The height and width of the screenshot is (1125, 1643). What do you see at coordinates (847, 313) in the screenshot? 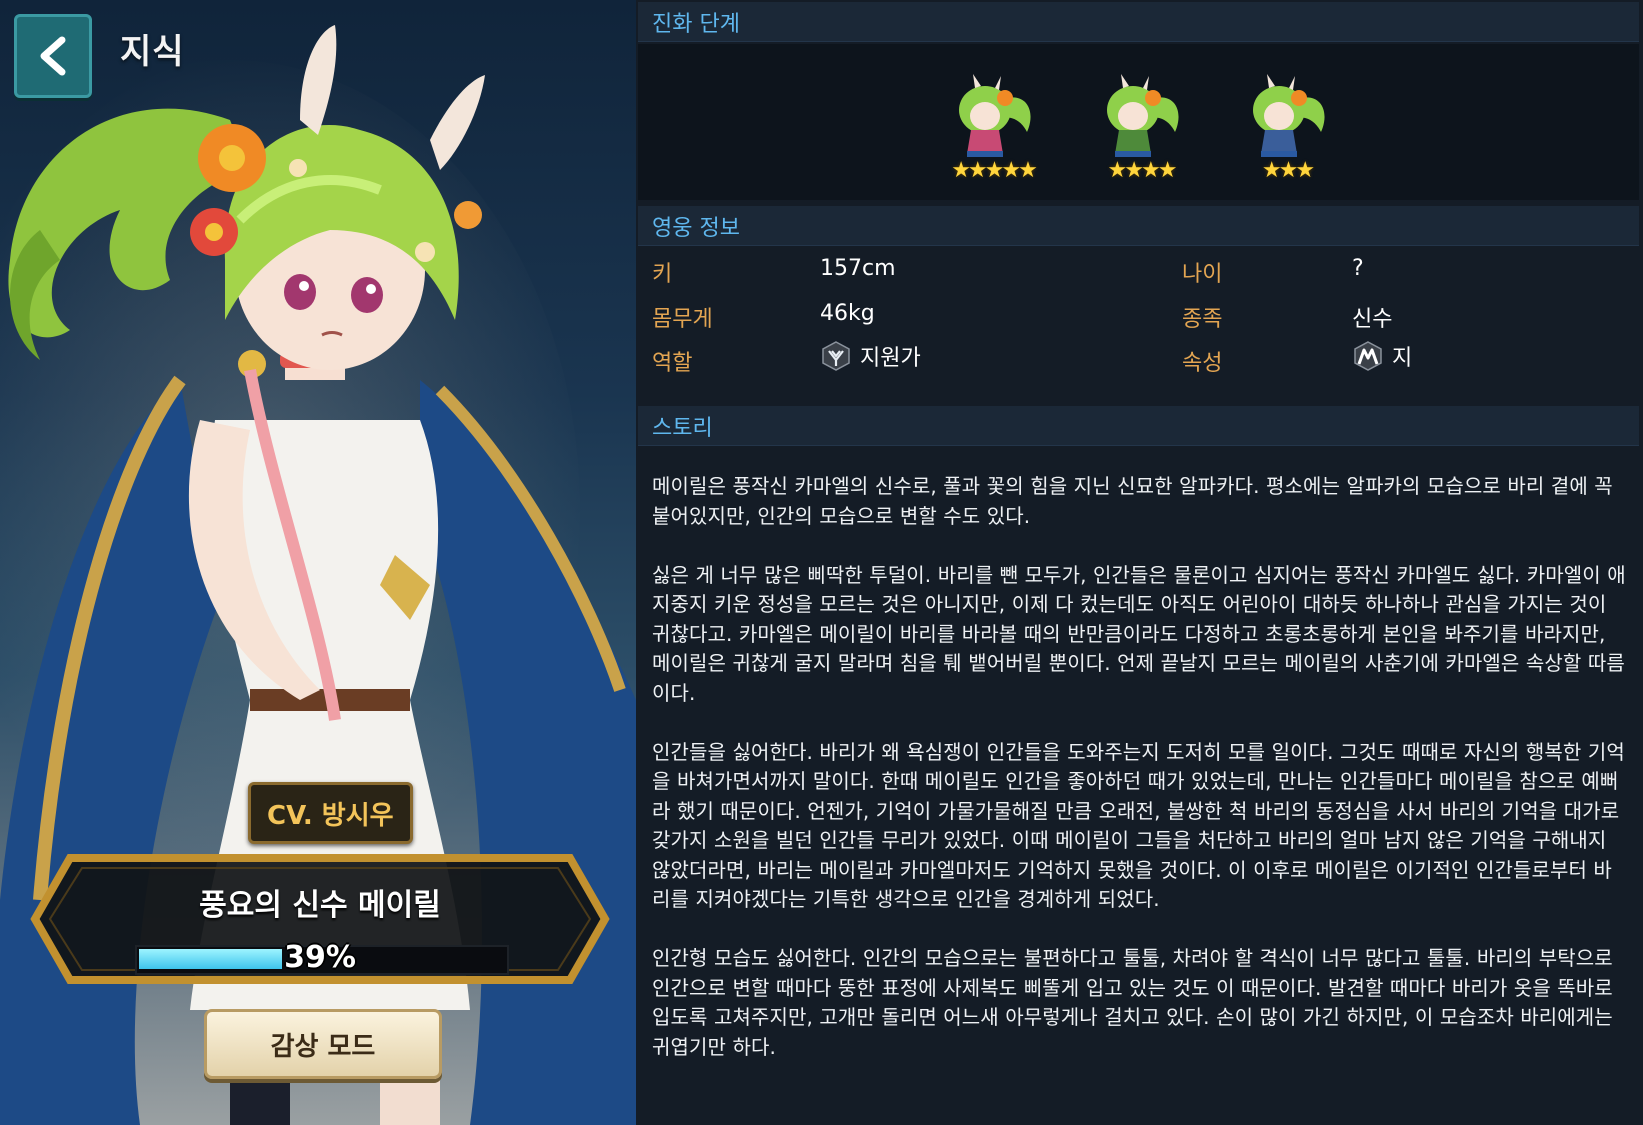
I see `weight-value: 46kg` at bounding box center [847, 313].